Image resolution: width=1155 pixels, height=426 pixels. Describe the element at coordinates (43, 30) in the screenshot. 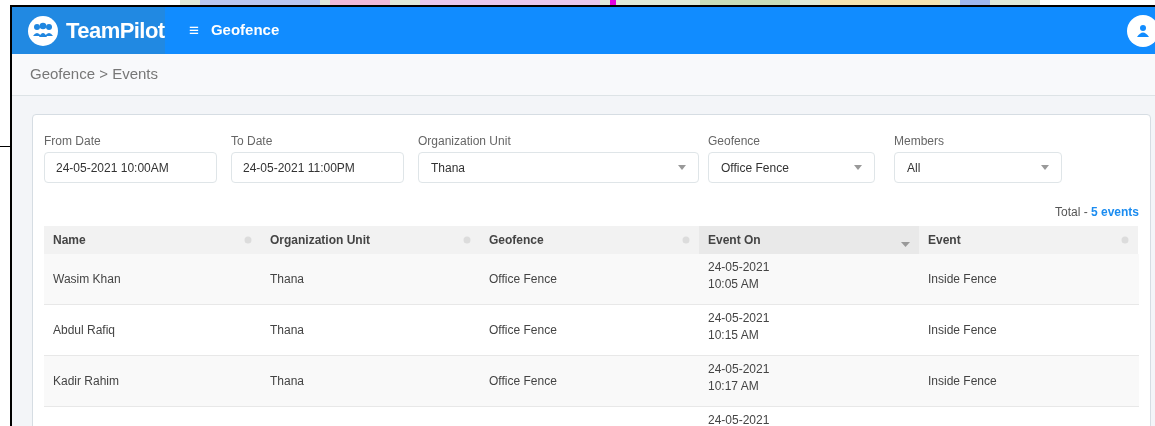

I see `team-logo-icon` at that location.